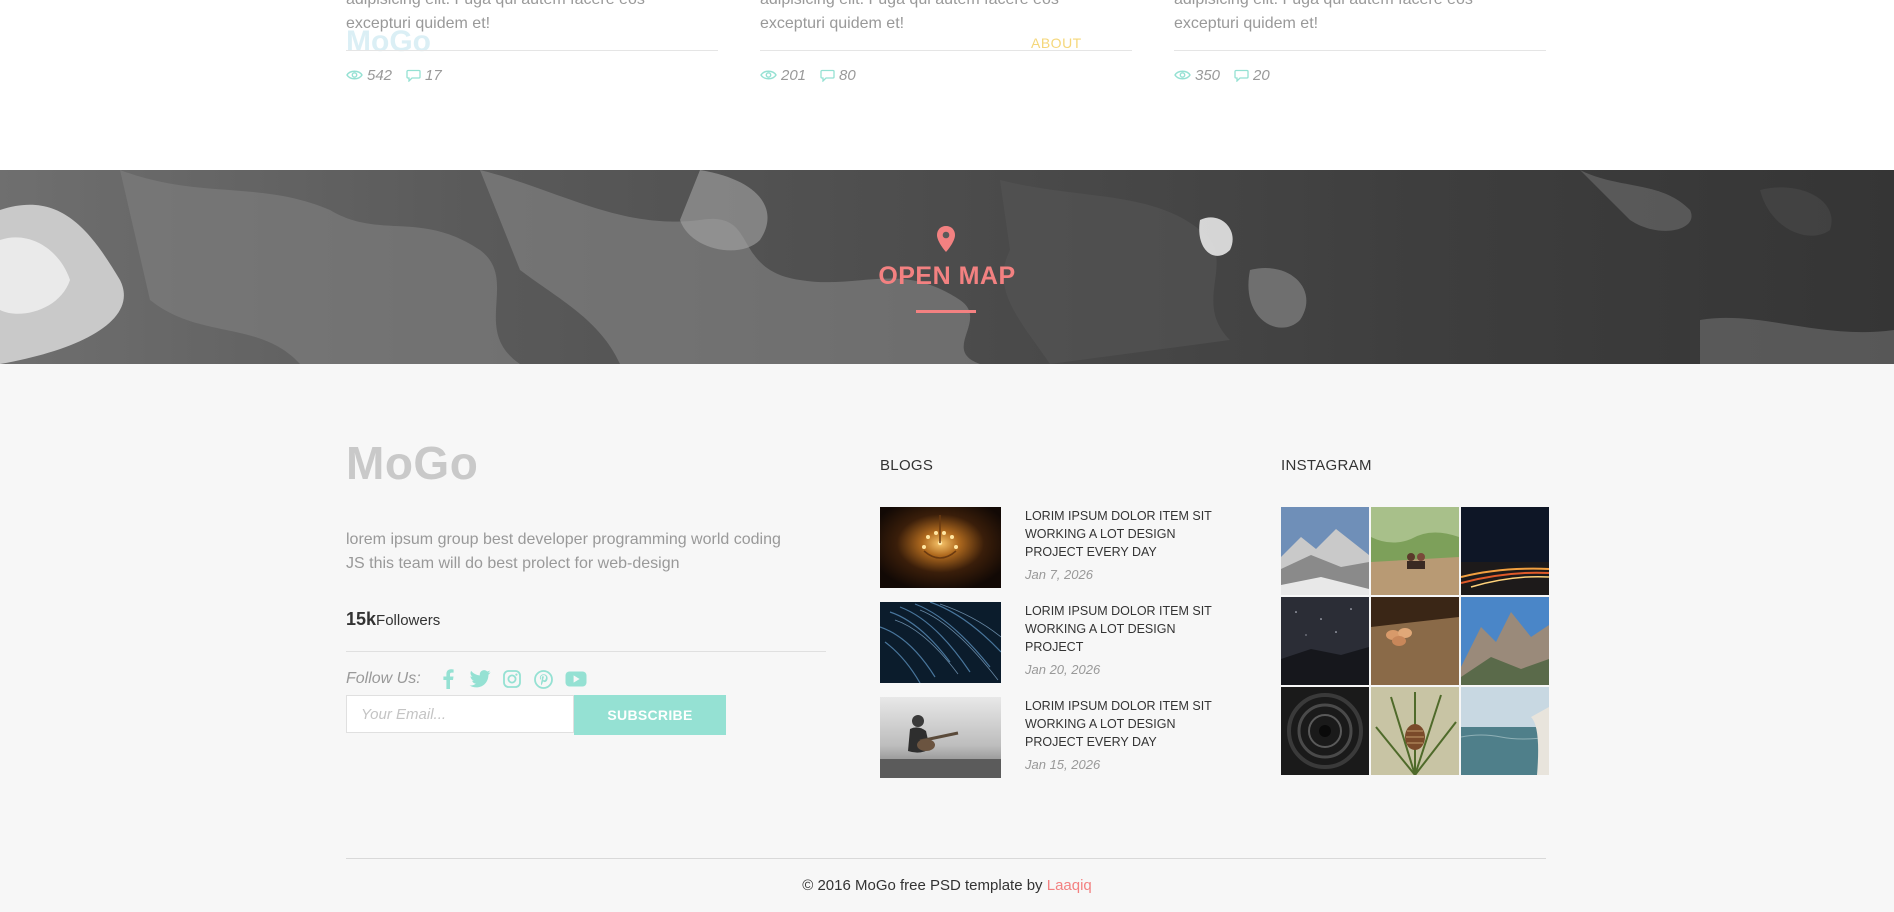 This screenshot has width=1894, height=912. I want to click on blog-date: Jan 20, 2026, so click(1063, 669).